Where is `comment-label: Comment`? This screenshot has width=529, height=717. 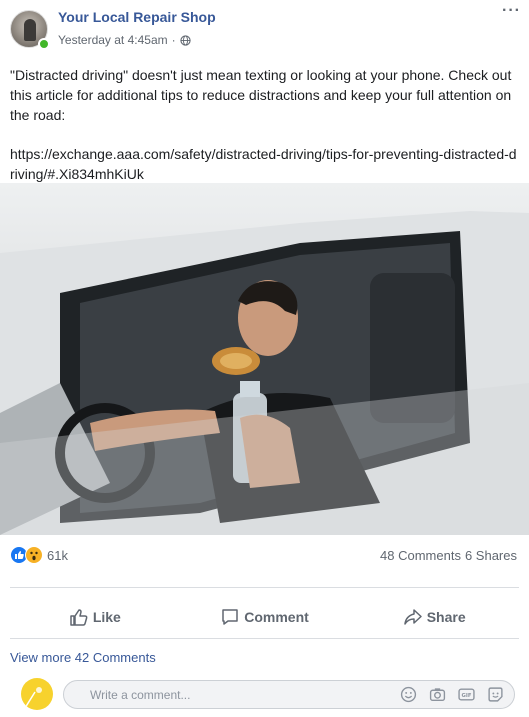 comment-label: Comment is located at coordinates (276, 617).